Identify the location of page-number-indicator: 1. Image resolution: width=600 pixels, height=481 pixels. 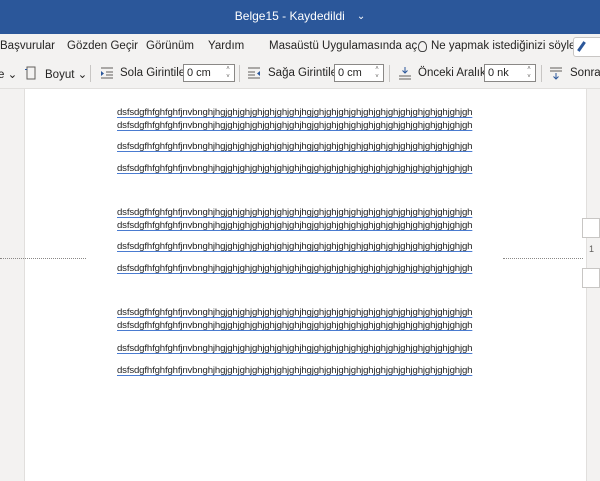
(592, 249).